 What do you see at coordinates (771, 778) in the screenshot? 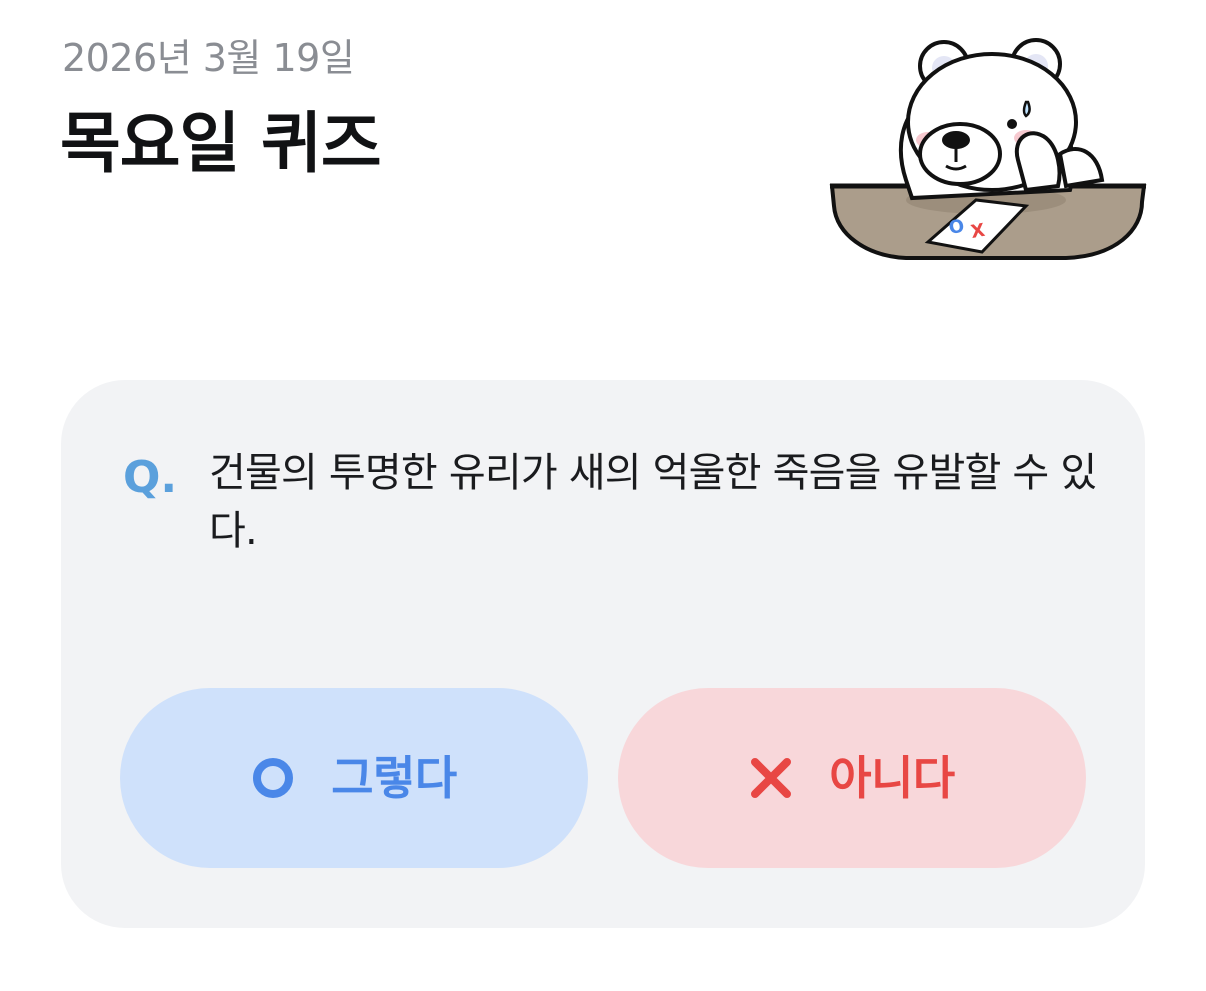
I see `x-mark-icon` at bounding box center [771, 778].